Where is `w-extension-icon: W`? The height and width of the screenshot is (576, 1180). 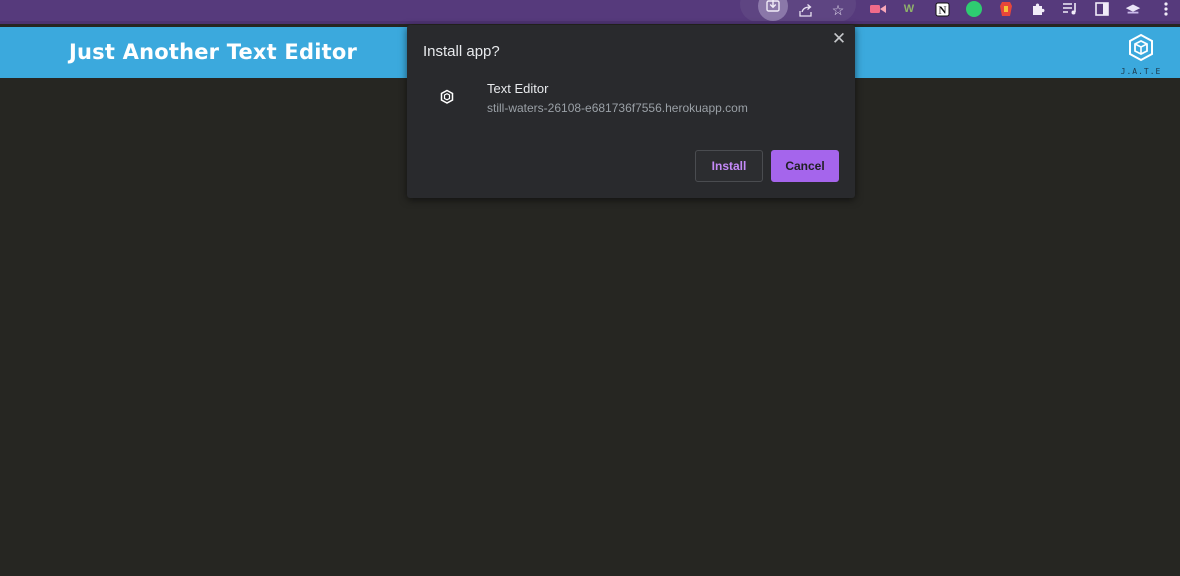
w-extension-icon: W is located at coordinates (909, 9).